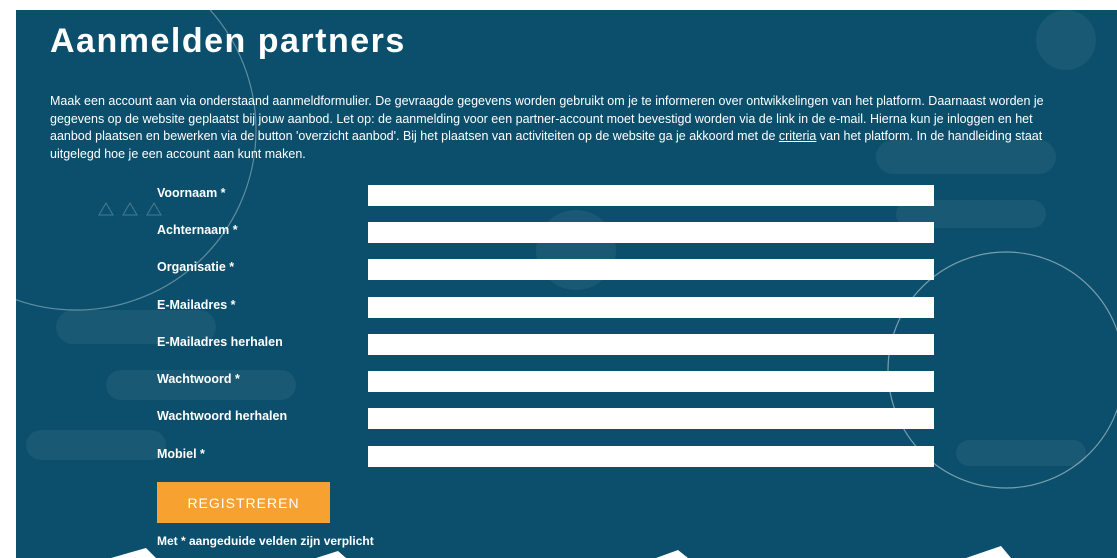 The height and width of the screenshot is (558, 1117). I want to click on password-label: Wachtwoord *, so click(198, 379).